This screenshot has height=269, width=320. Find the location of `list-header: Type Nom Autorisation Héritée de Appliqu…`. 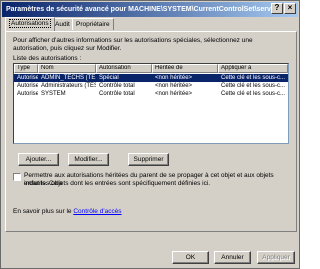

list-header: Type Nom Autorisation Héritée de Appliqu… is located at coordinates (151, 68).